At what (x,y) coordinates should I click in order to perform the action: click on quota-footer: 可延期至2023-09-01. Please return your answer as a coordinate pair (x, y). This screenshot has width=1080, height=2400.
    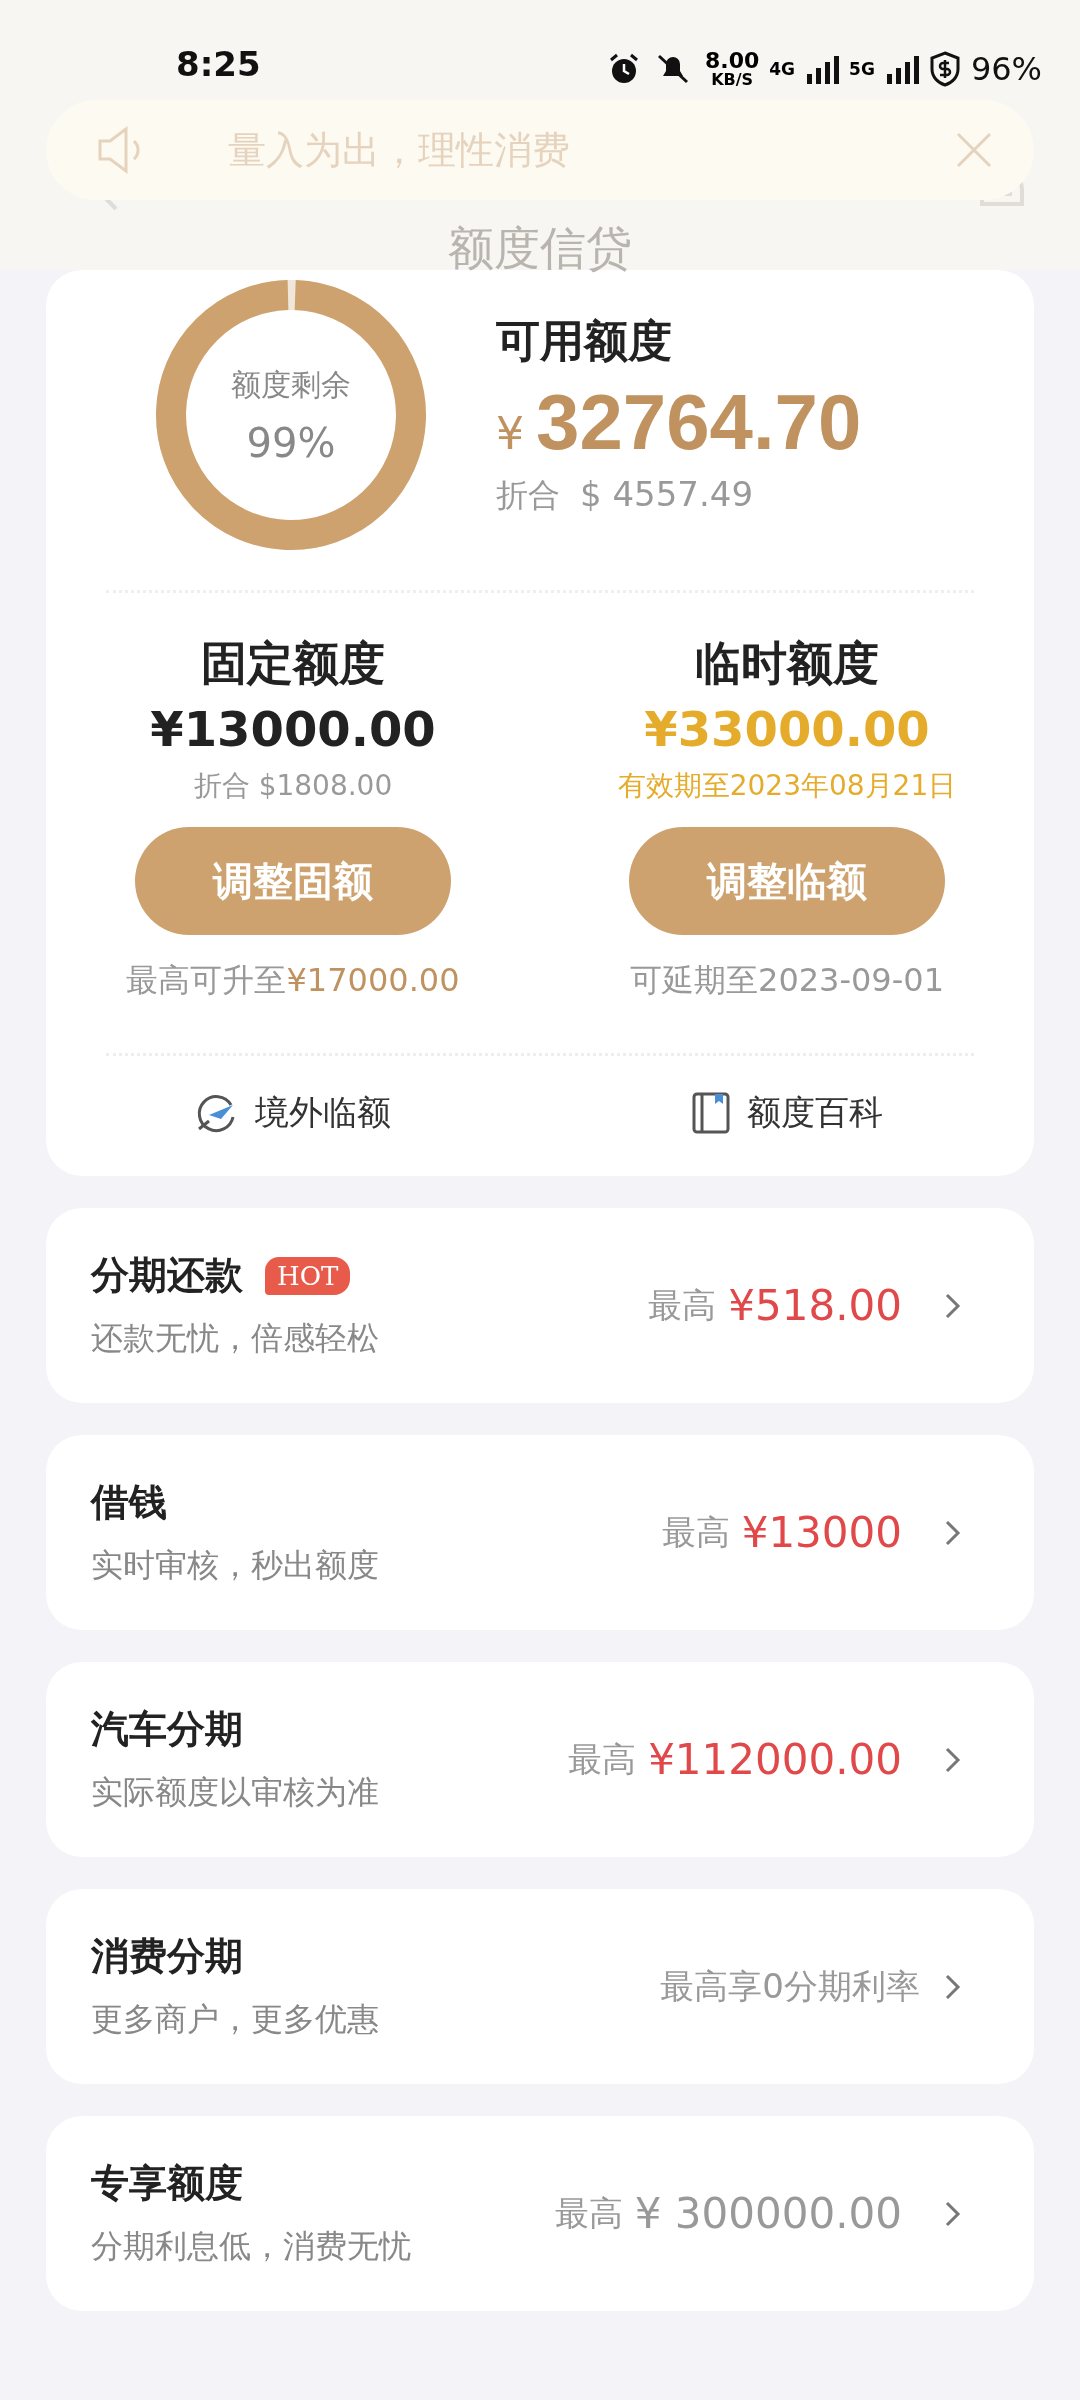
    Looking at the image, I should click on (787, 981).